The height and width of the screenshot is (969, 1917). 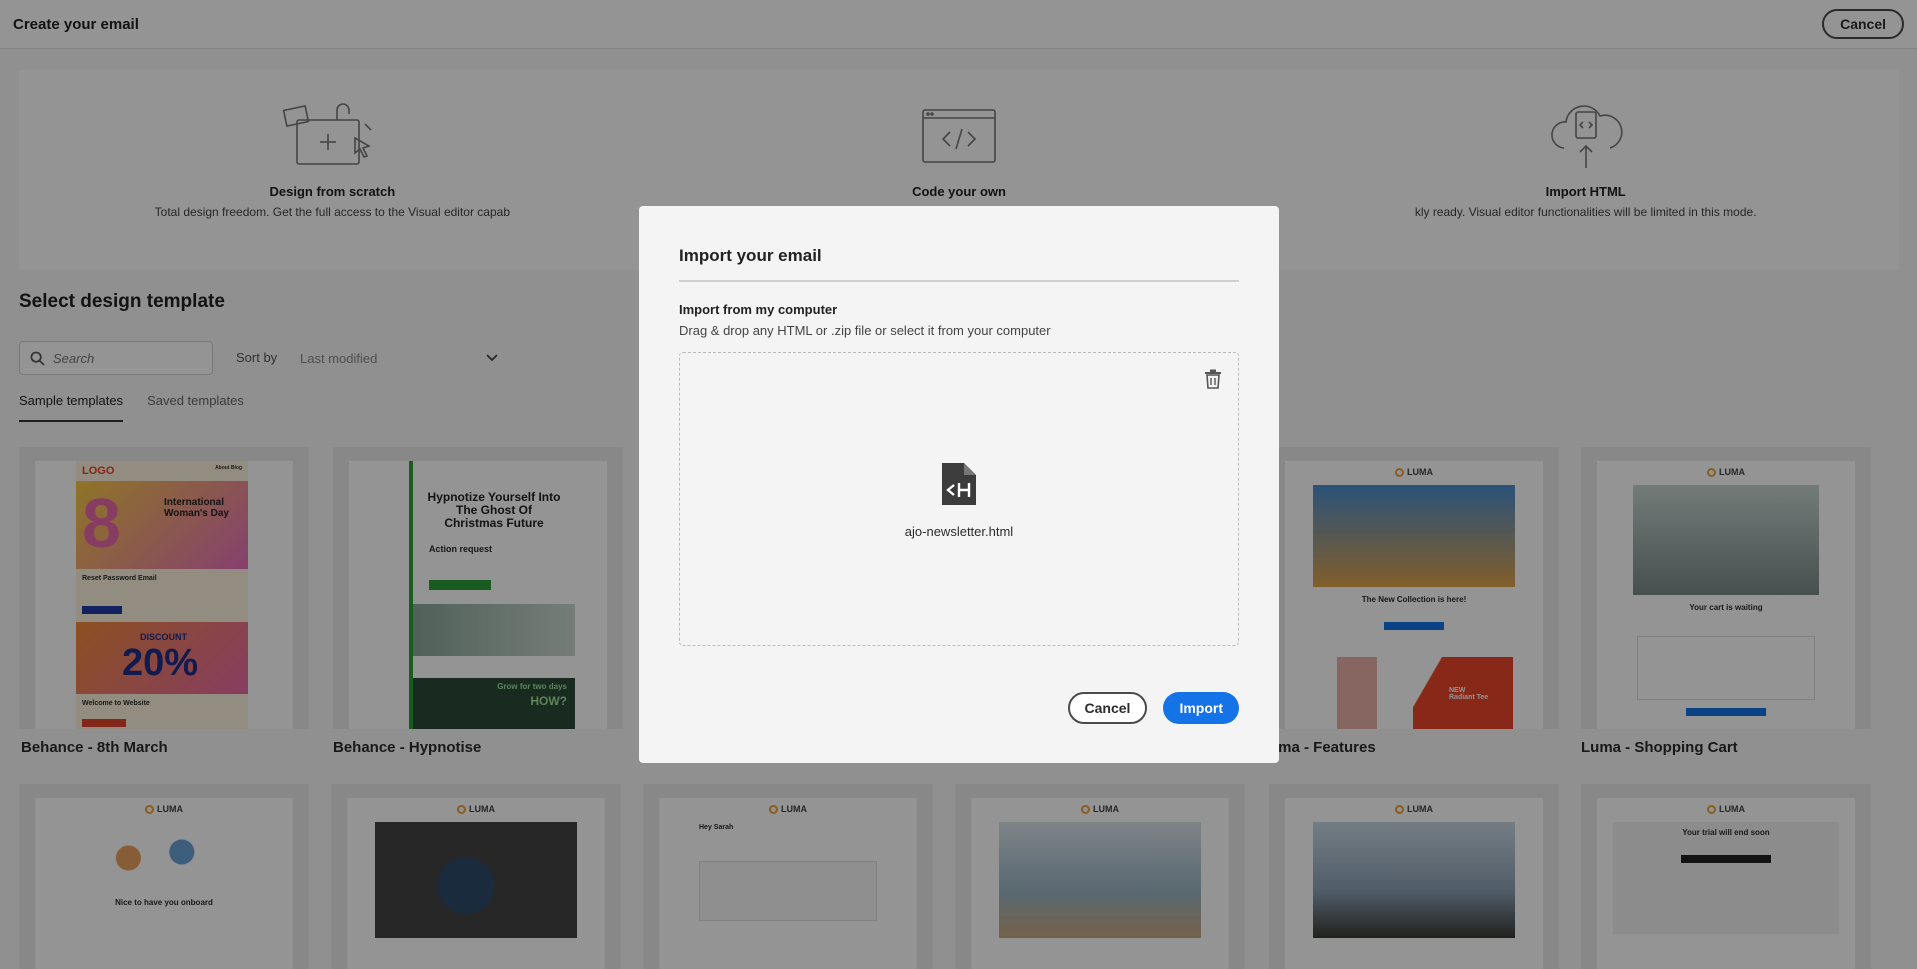 What do you see at coordinates (750, 255) in the screenshot?
I see `dialog-title: Import your email` at bounding box center [750, 255].